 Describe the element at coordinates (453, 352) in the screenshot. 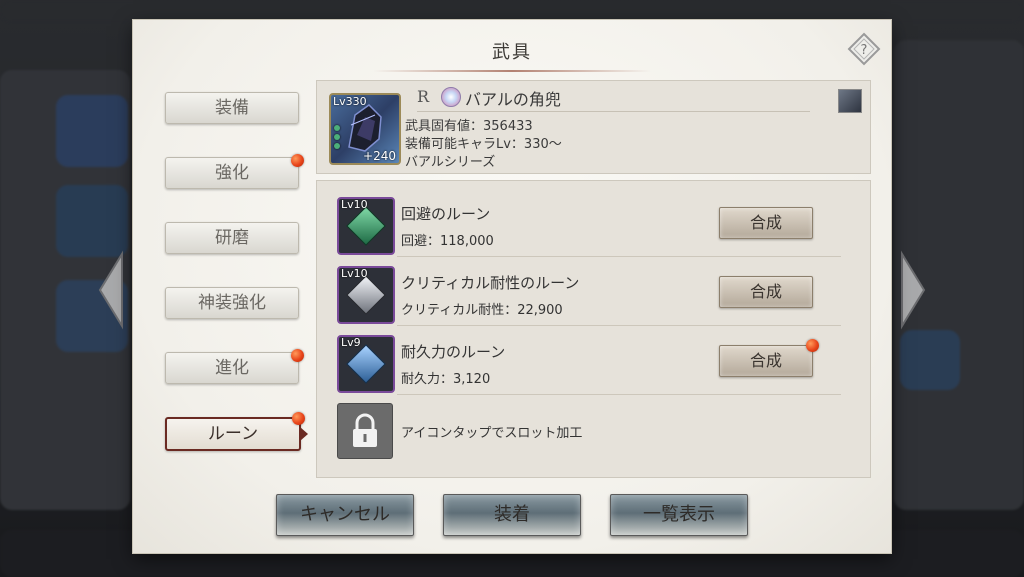

I see `rune-name: 耐久力のルーン` at that location.